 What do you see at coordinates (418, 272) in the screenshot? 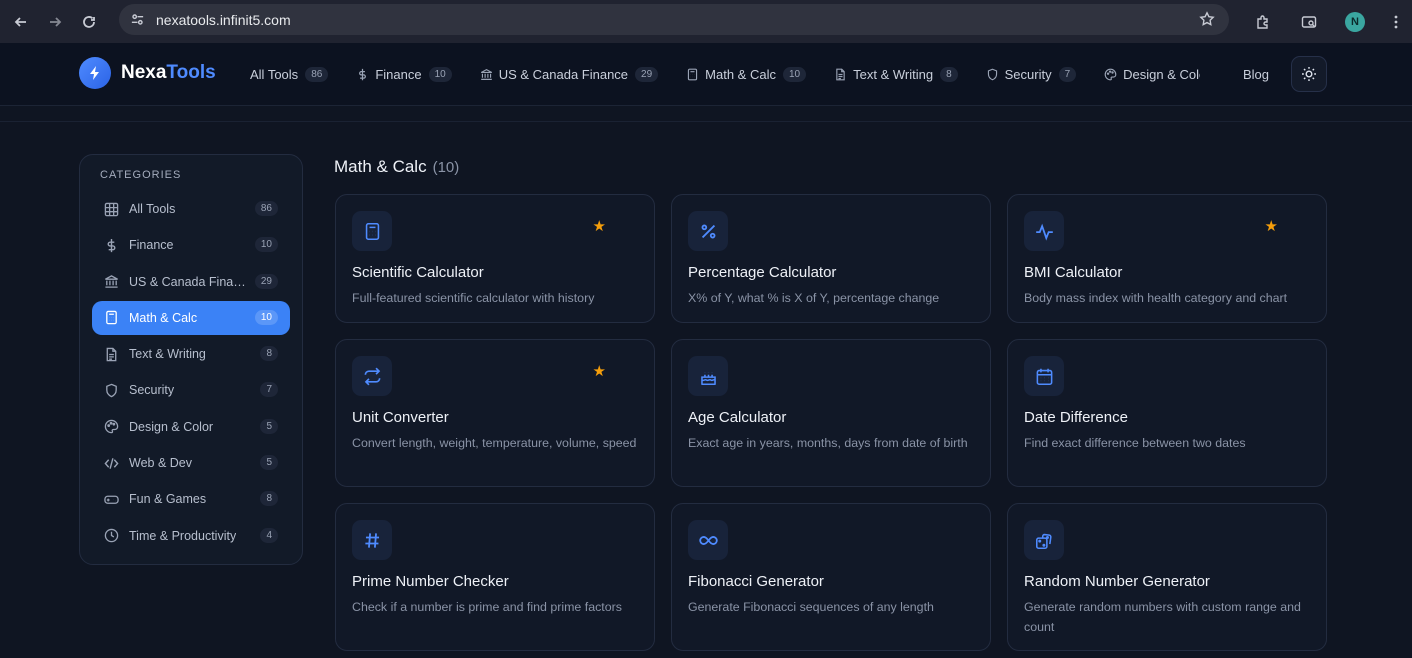
I see `tool-name: Scientific Calculator` at bounding box center [418, 272].